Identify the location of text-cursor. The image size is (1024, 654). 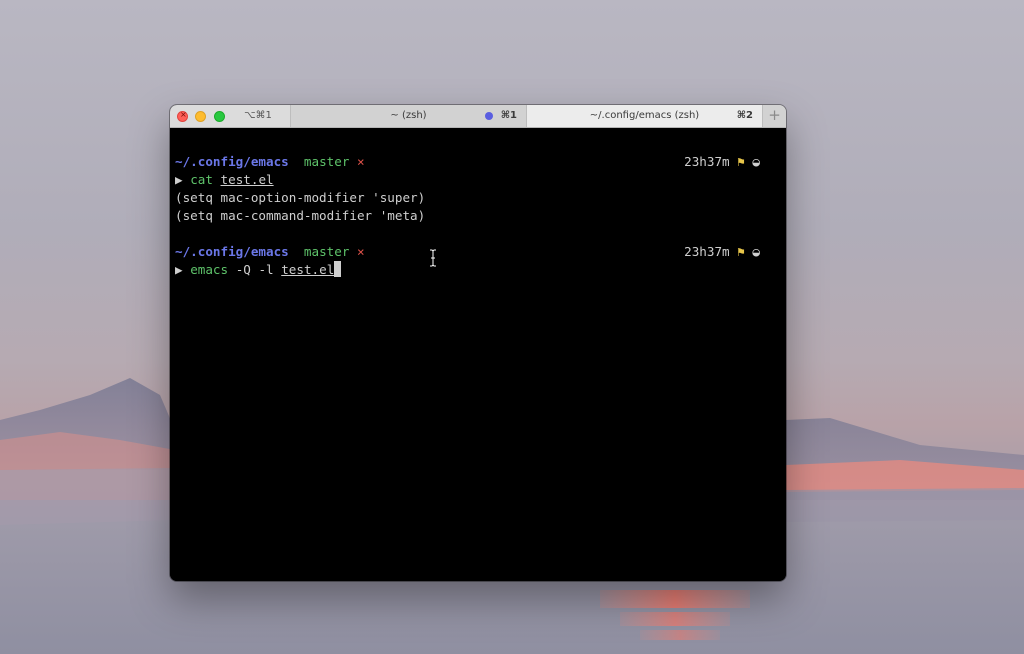
(338, 269).